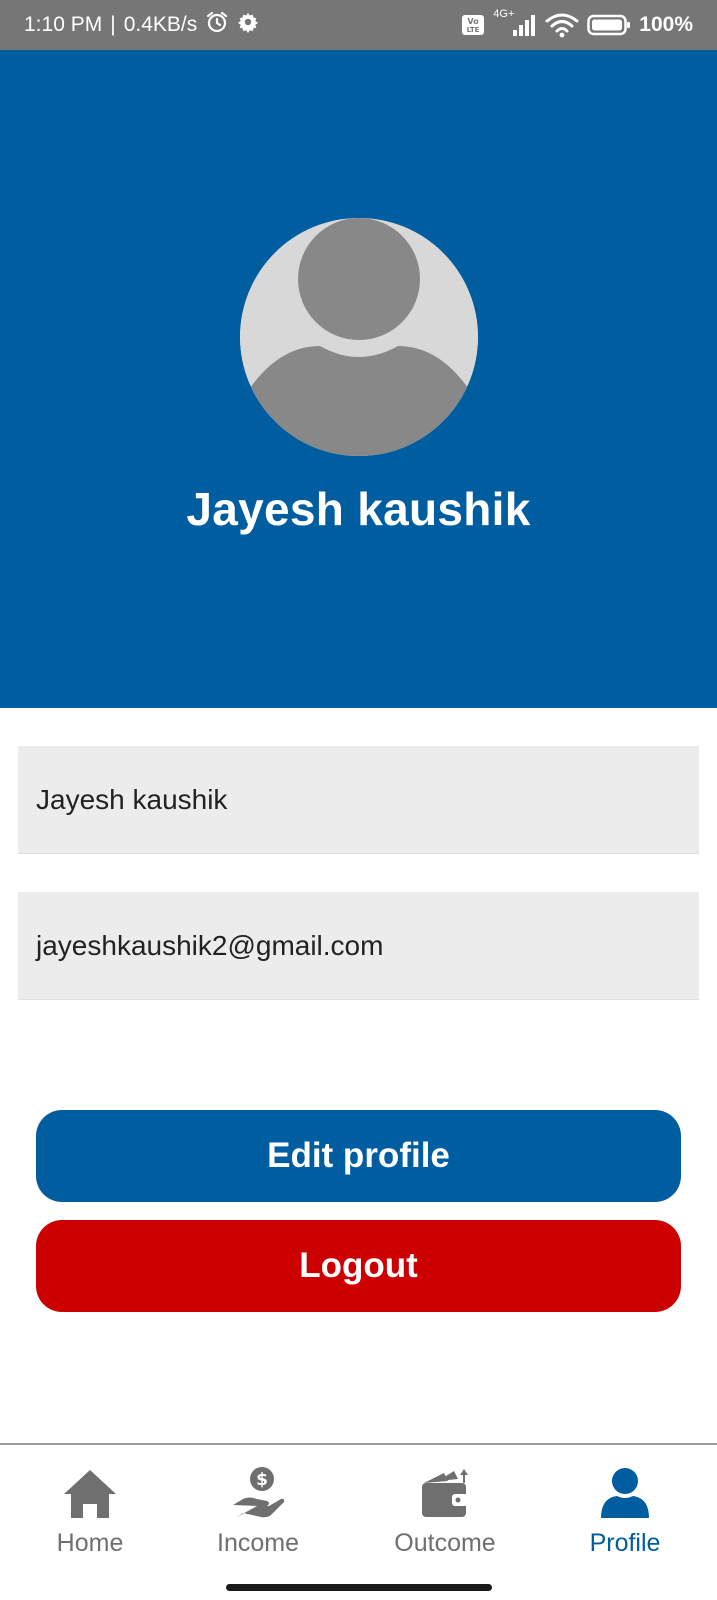 Image resolution: width=717 pixels, height=1600 pixels. I want to click on name-field: Jayesh kaushik, so click(358, 800).